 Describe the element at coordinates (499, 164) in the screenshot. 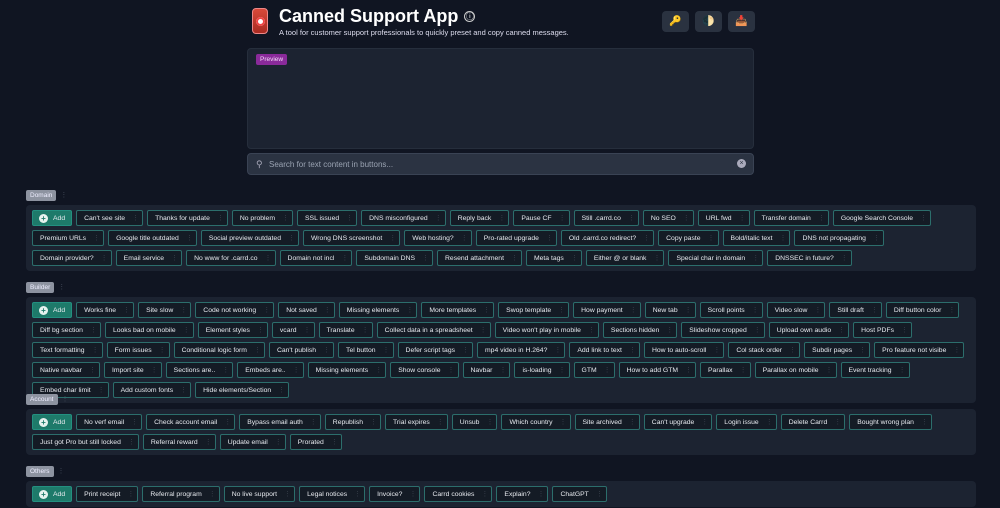

I see `search-input` at that location.